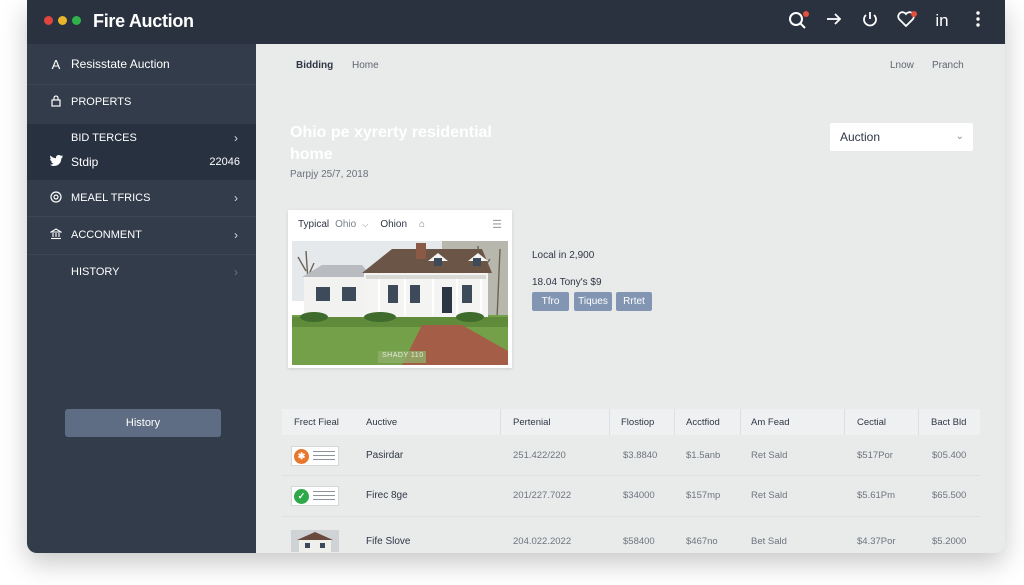  What do you see at coordinates (316, 422) in the screenshot?
I see `column-header: Frect Fieal` at bounding box center [316, 422].